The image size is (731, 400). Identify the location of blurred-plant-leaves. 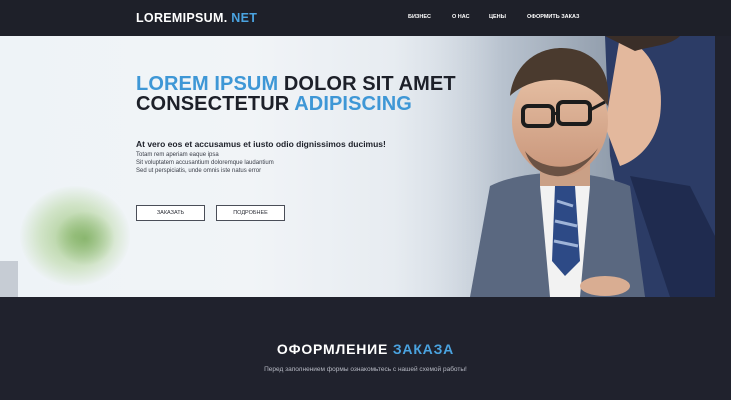
(85, 238).